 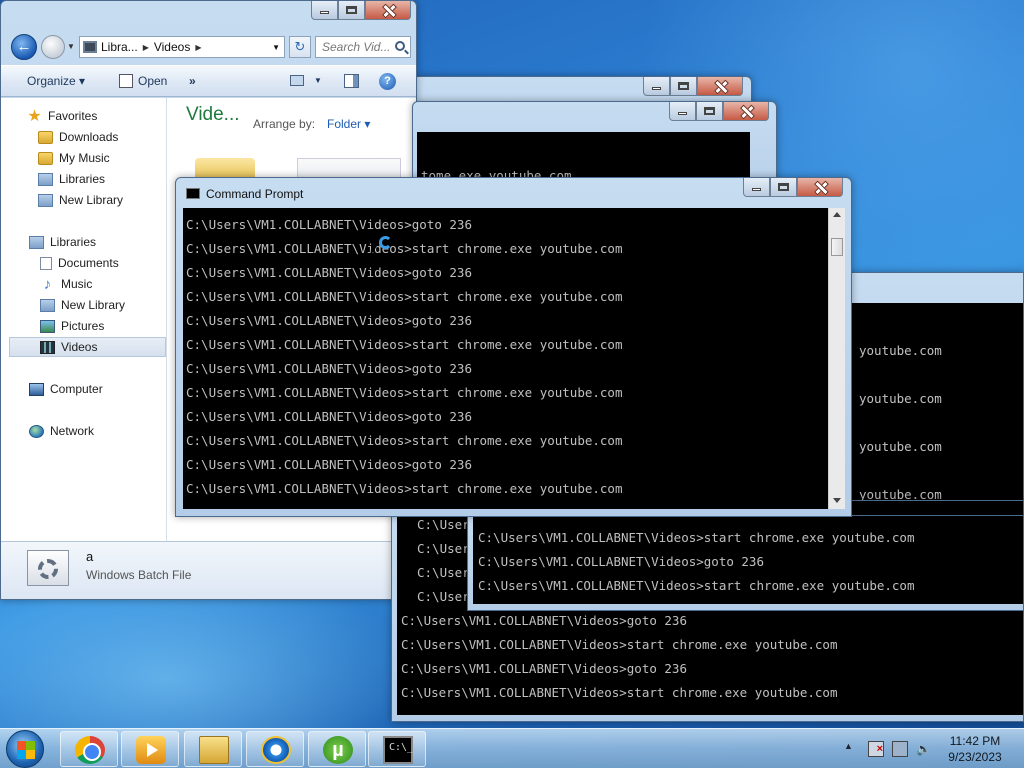 I want to click on organize-label: Organize, so click(x=51, y=81).